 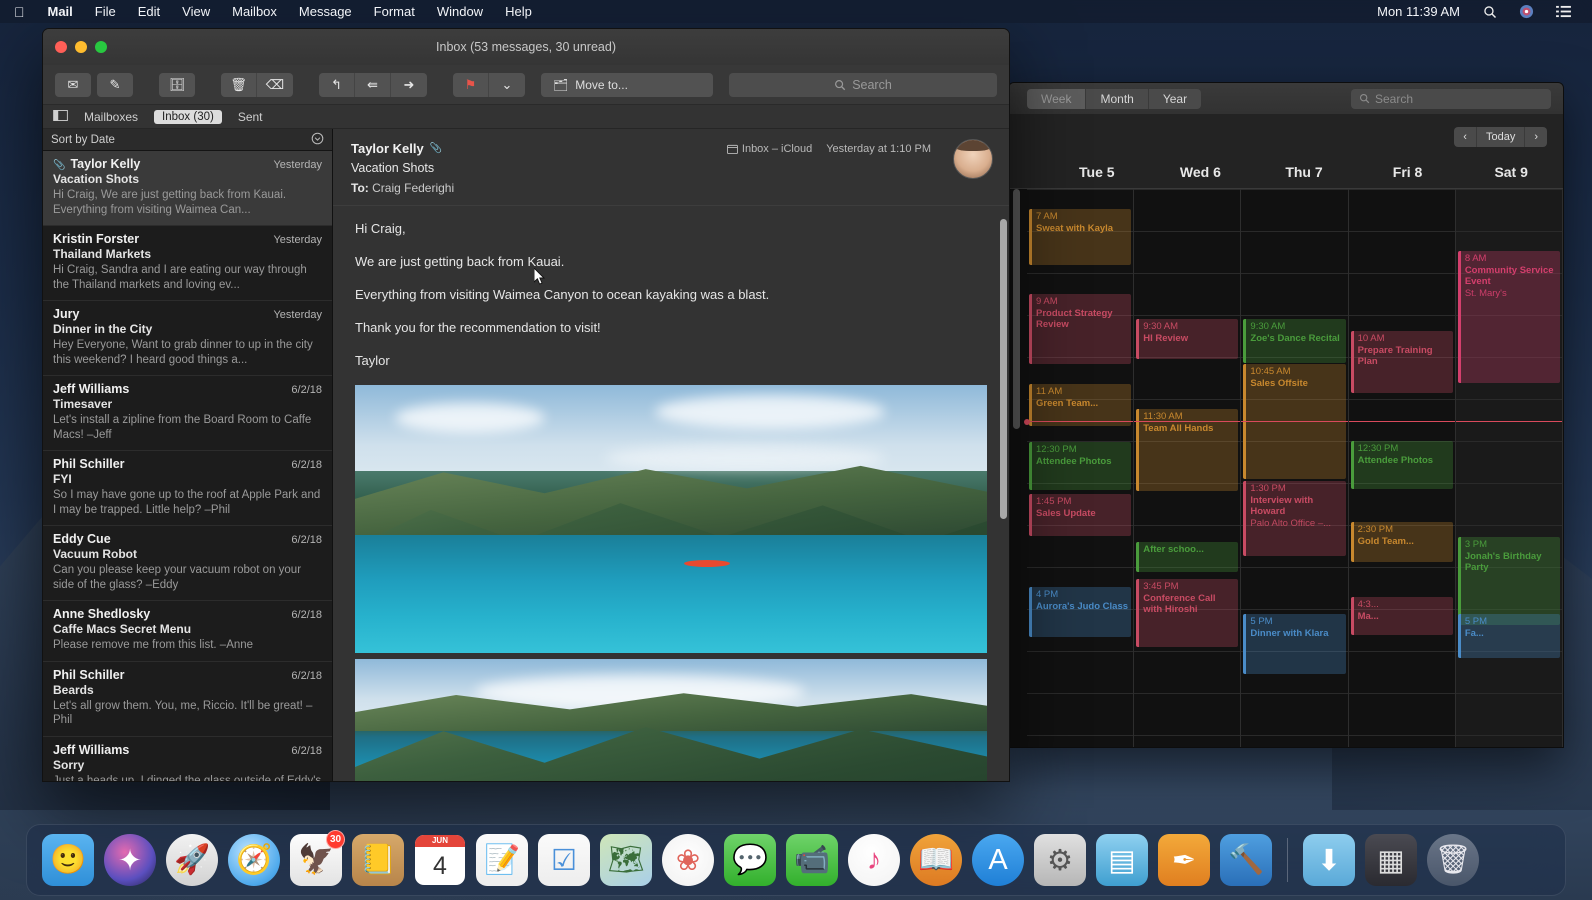 What do you see at coordinates (1418, 11) in the screenshot?
I see `menubar-clock: Mon 11:39 AM` at bounding box center [1418, 11].